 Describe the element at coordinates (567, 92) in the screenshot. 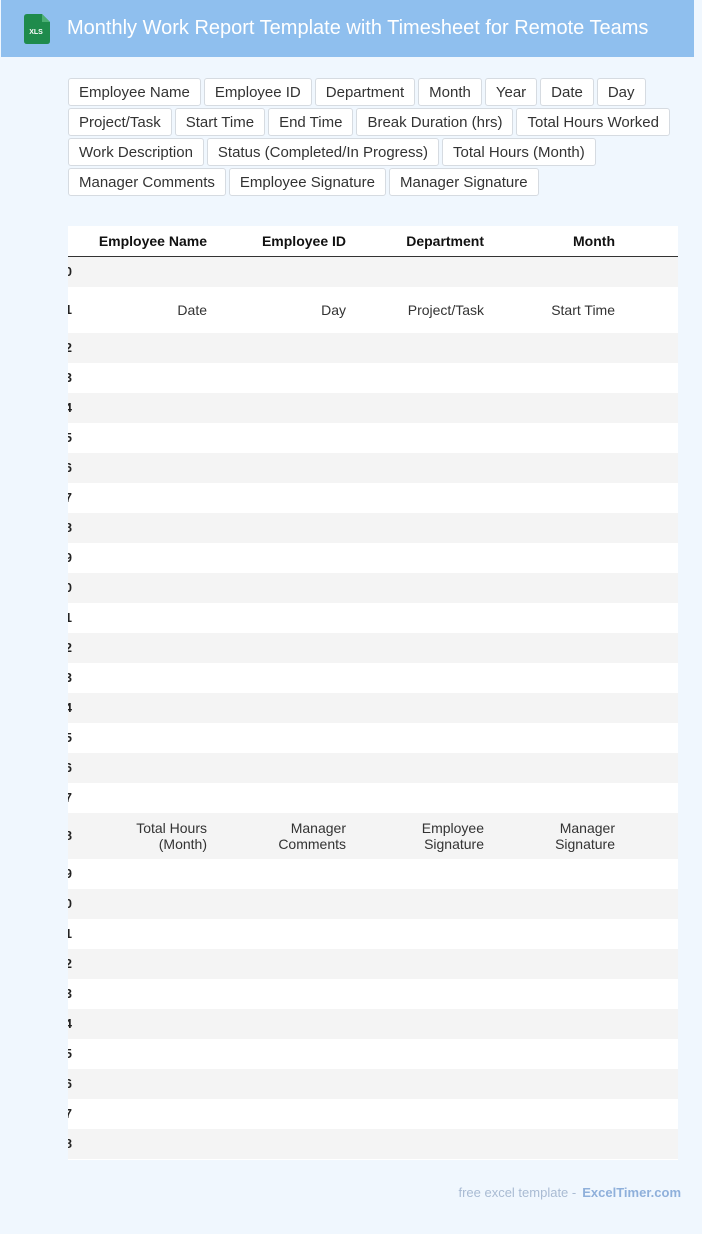

I see `field-tag: Date` at that location.